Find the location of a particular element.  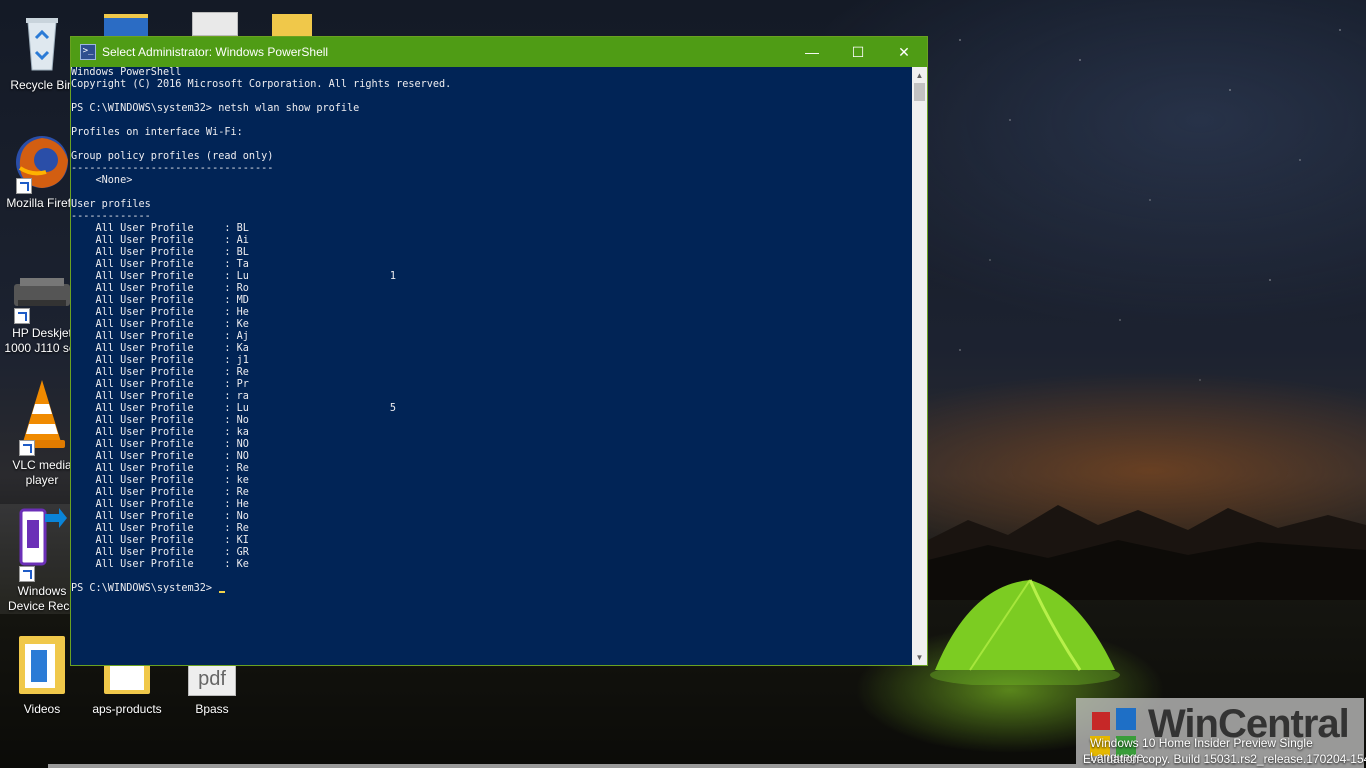

pdf-badge: pdf is located at coordinates (212, 679).